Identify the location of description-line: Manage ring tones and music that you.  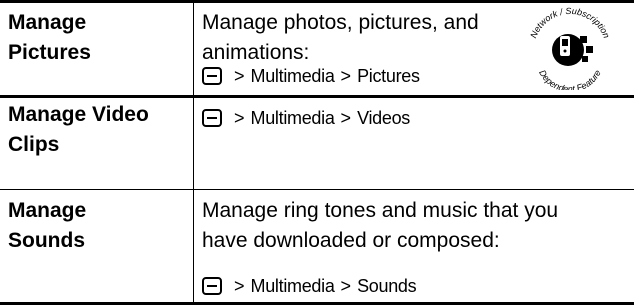
(380, 210).